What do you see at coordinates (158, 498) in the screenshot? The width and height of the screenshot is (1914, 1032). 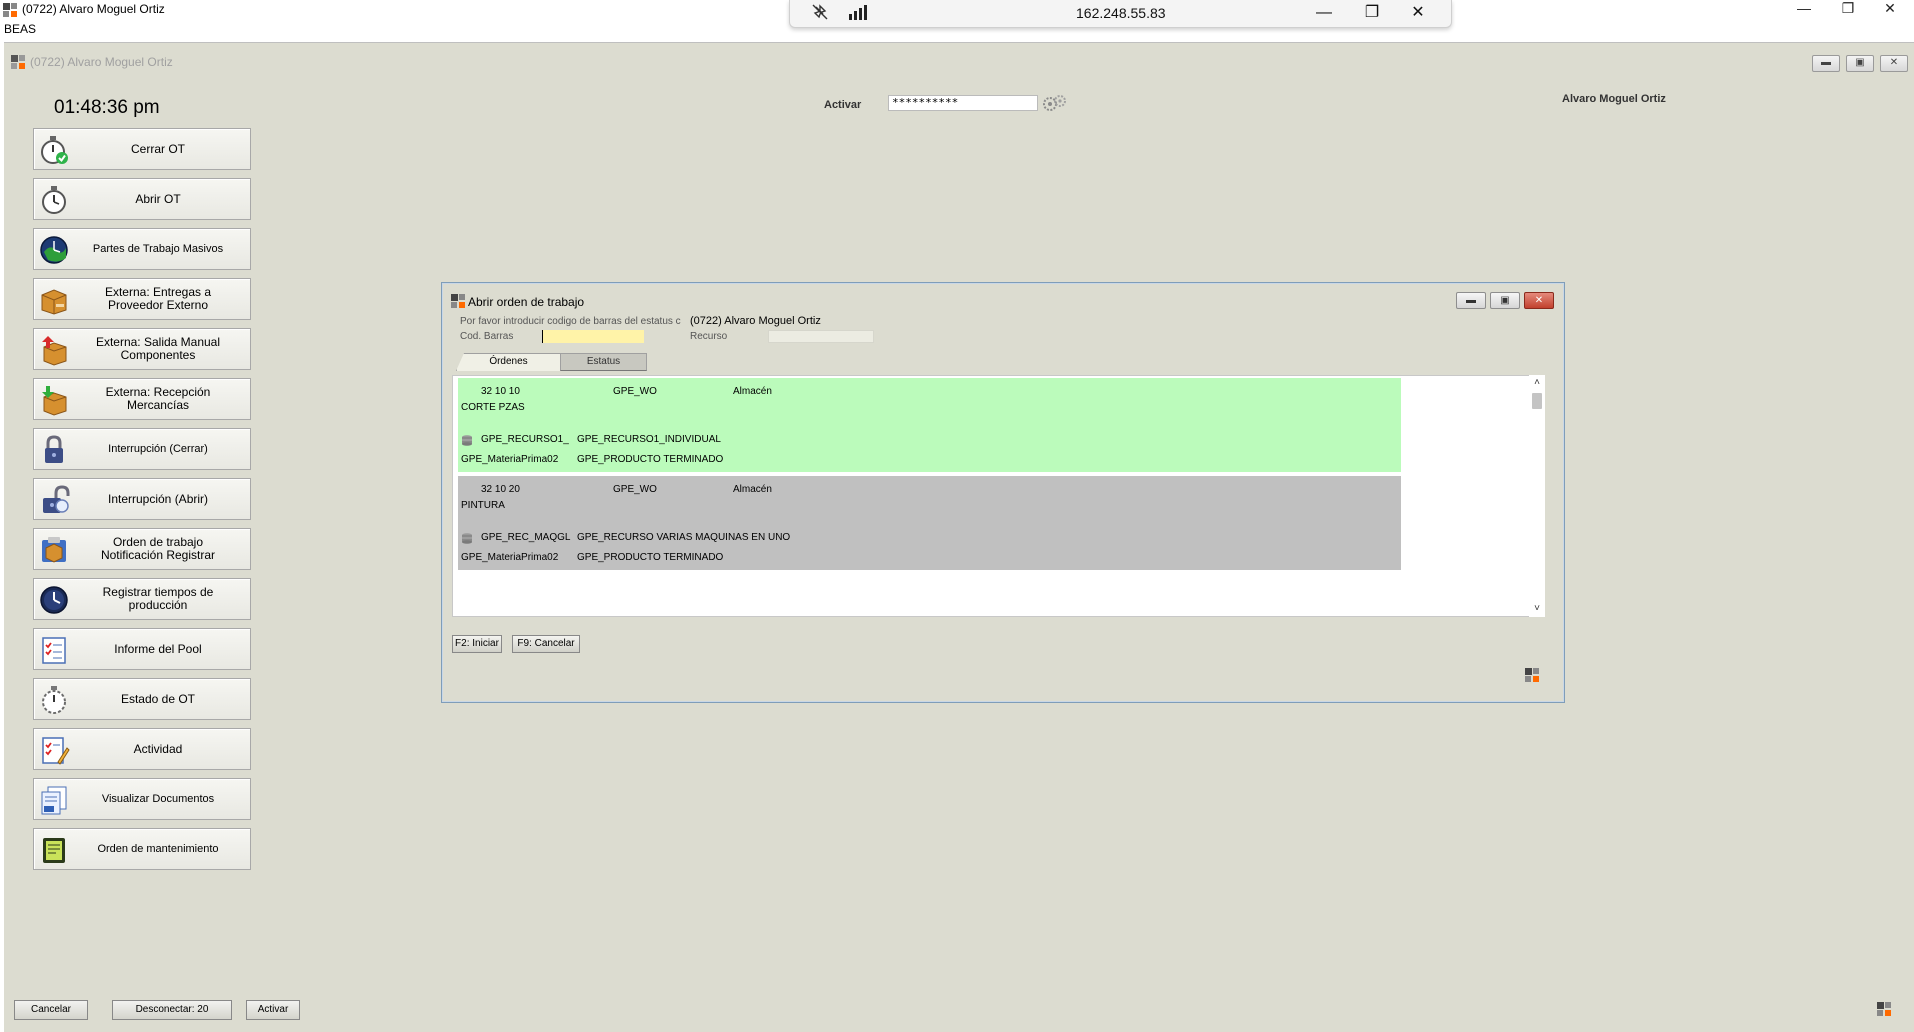 I see `sidebar-button-label: Interrupción (Abrir)` at bounding box center [158, 498].